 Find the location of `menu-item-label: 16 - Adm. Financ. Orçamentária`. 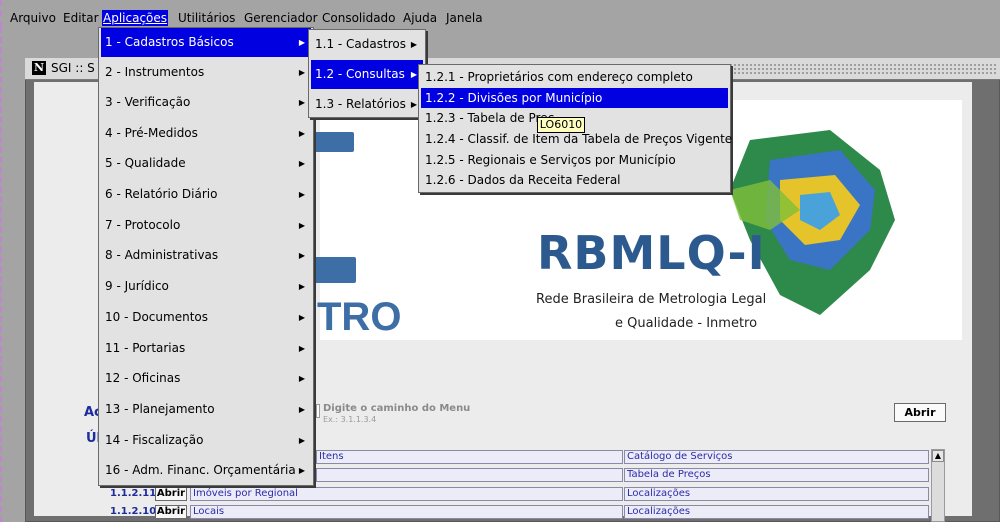

menu-item-label: 16 - Adm. Financ. Orçamentária is located at coordinates (200, 470).